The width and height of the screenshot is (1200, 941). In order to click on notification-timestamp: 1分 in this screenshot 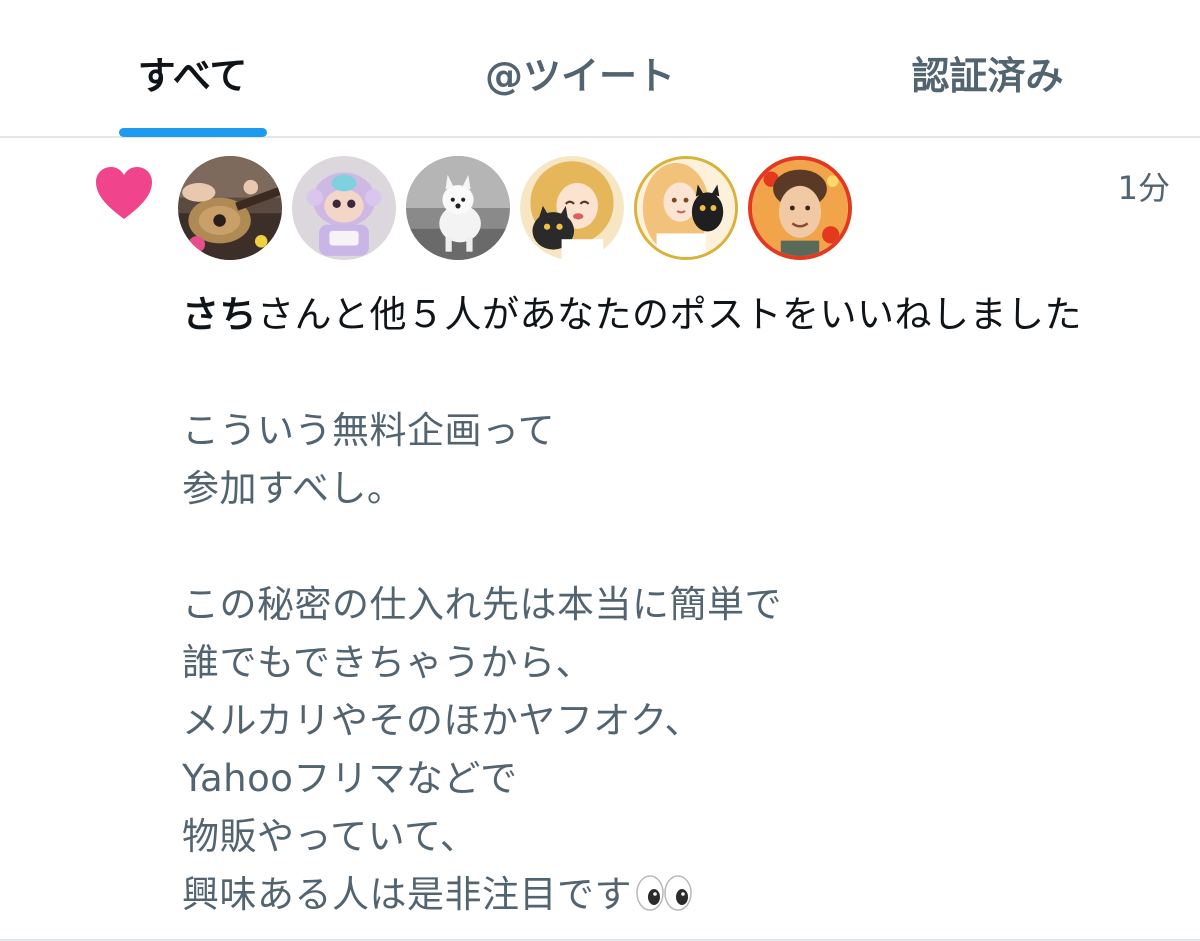, I will do `click(1143, 188)`.